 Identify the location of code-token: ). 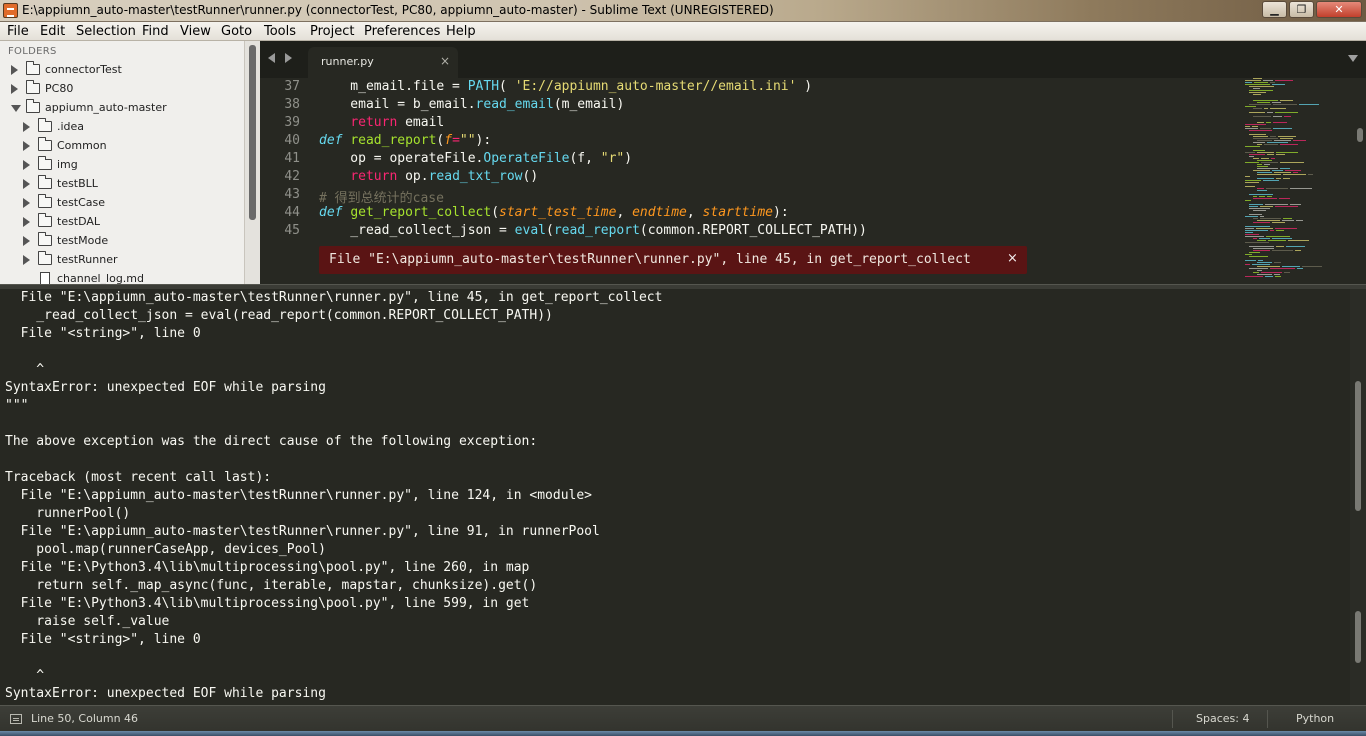
(628, 158).